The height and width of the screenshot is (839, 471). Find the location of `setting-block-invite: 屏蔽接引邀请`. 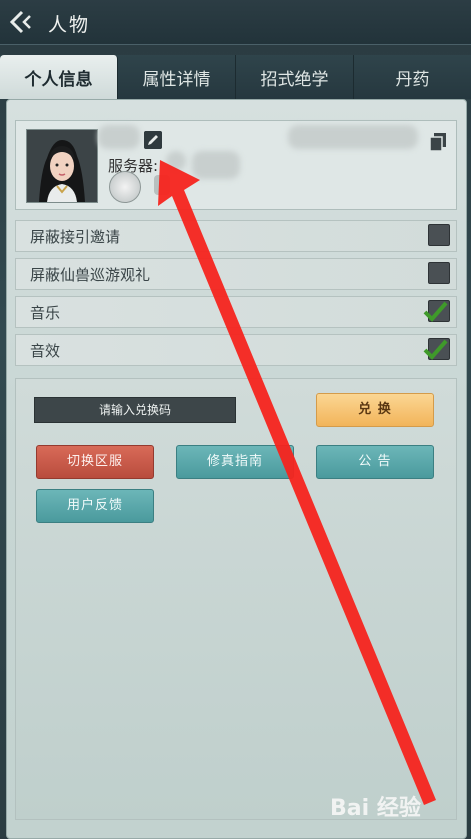

setting-block-invite: 屏蔽接引邀请 is located at coordinates (236, 236).